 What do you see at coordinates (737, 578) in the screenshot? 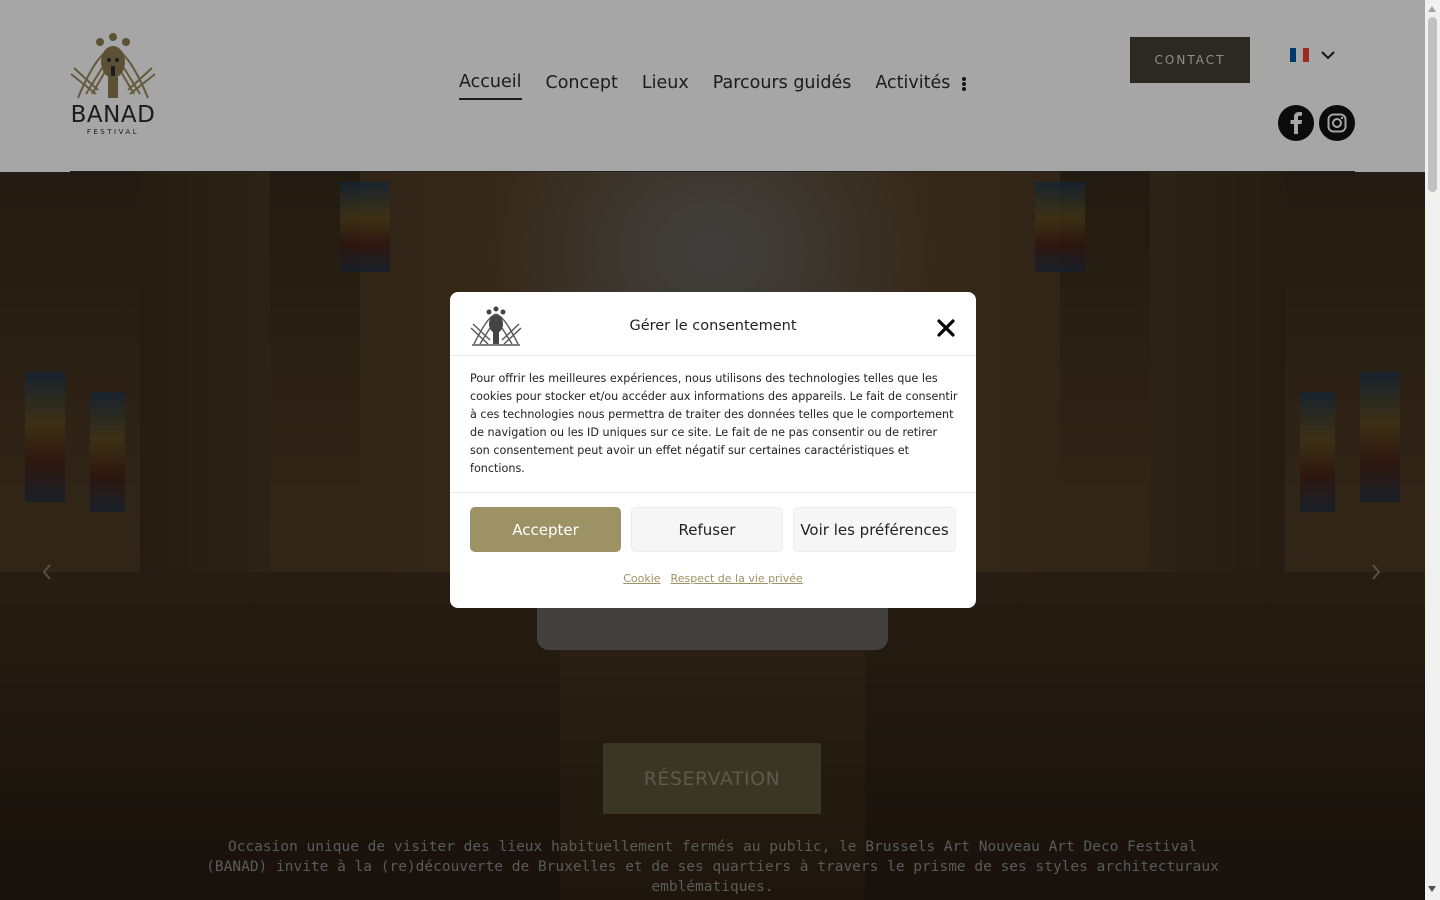
I see `privacy-policy-link: Respect de la vie privée` at bounding box center [737, 578].